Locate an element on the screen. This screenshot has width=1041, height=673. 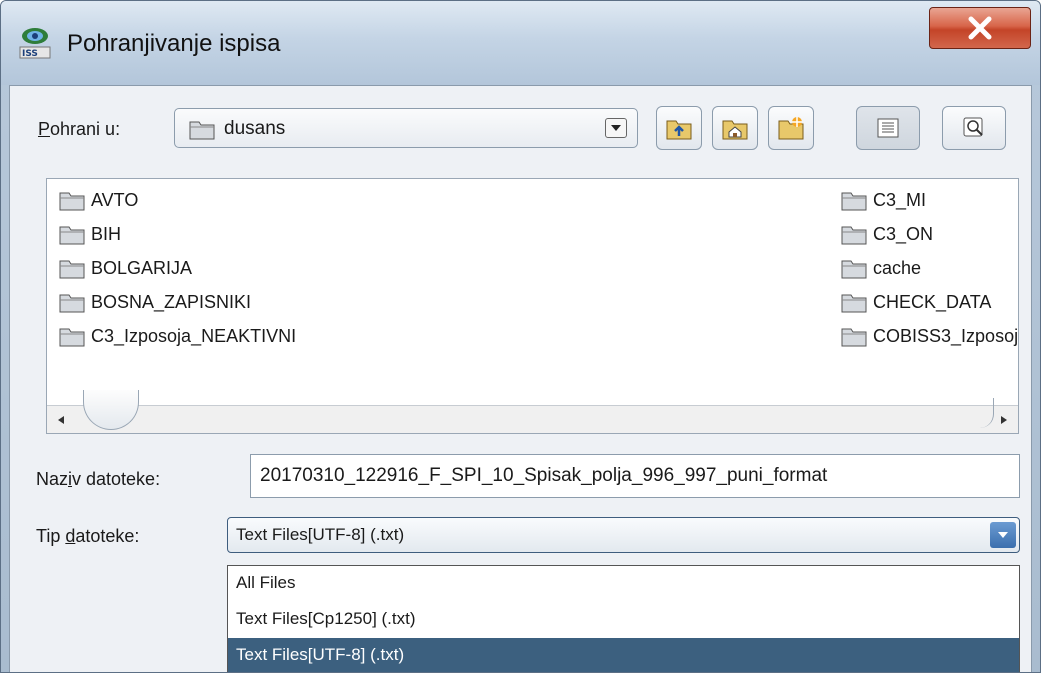
save-in-combo: dusans is located at coordinates (406, 128).